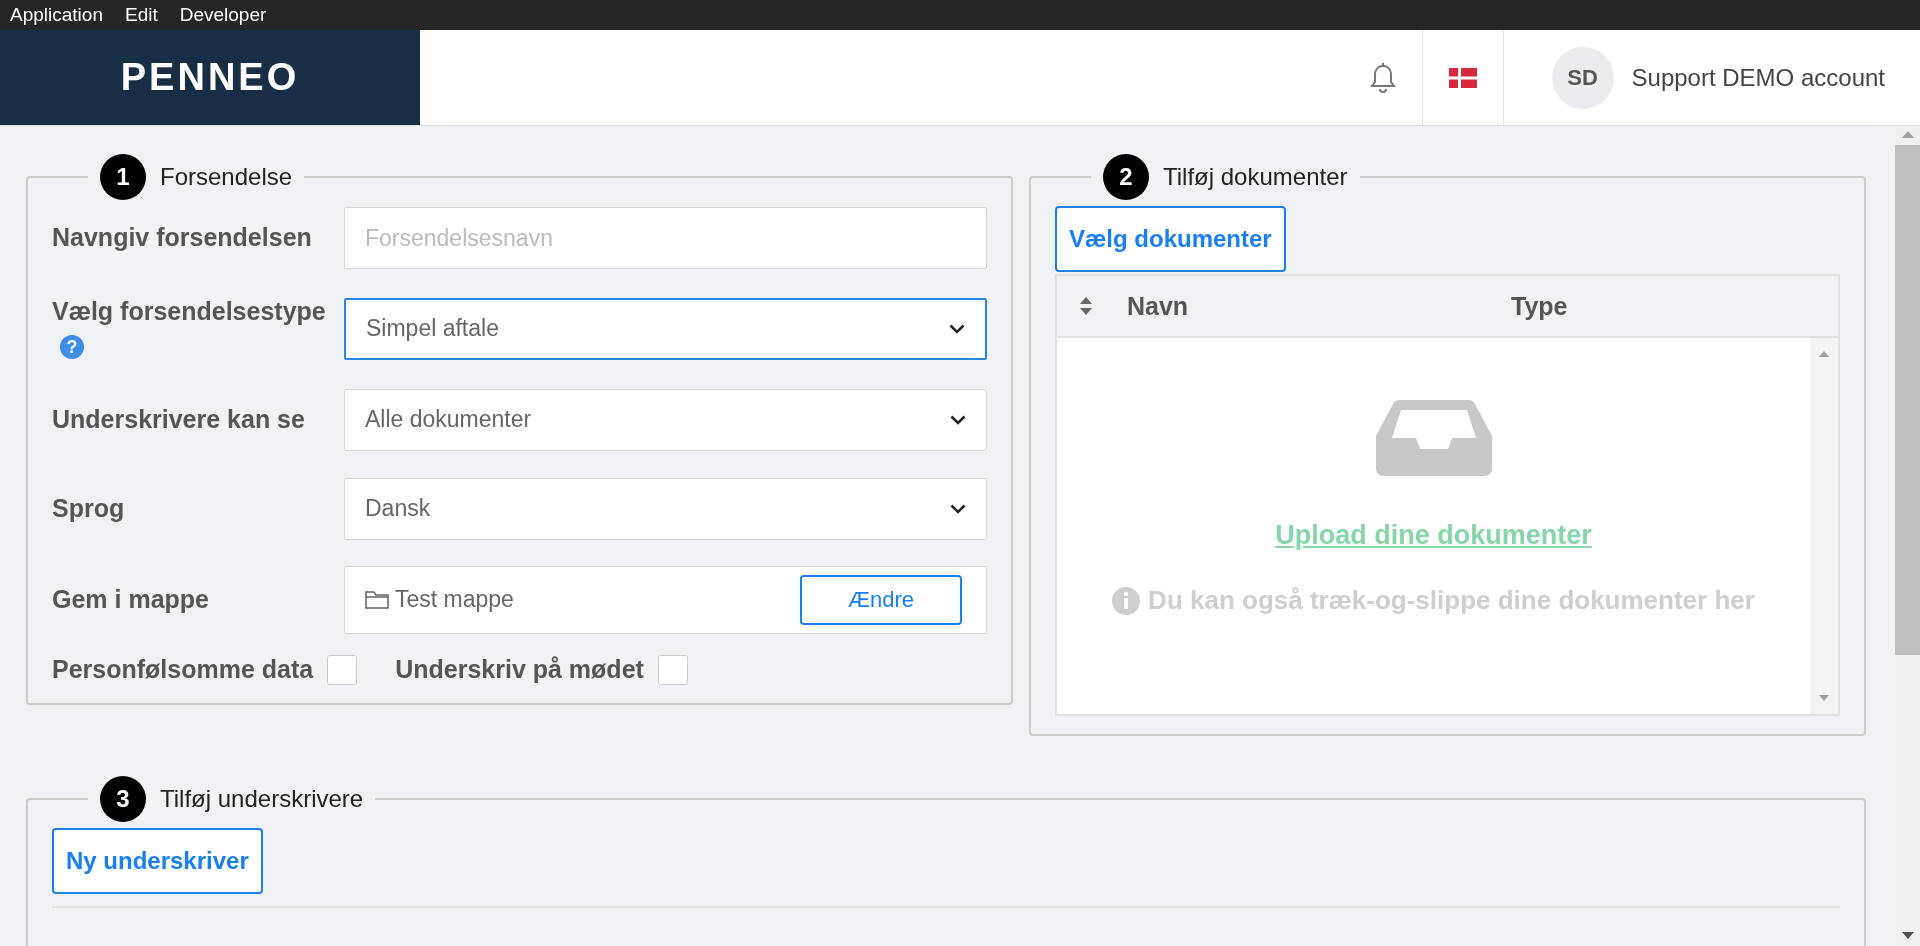  What do you see at coordinates (519, 669) in the screenshot?
I see `checkbox-label: Underskriv på mødet` at bounding box center [519, 669].